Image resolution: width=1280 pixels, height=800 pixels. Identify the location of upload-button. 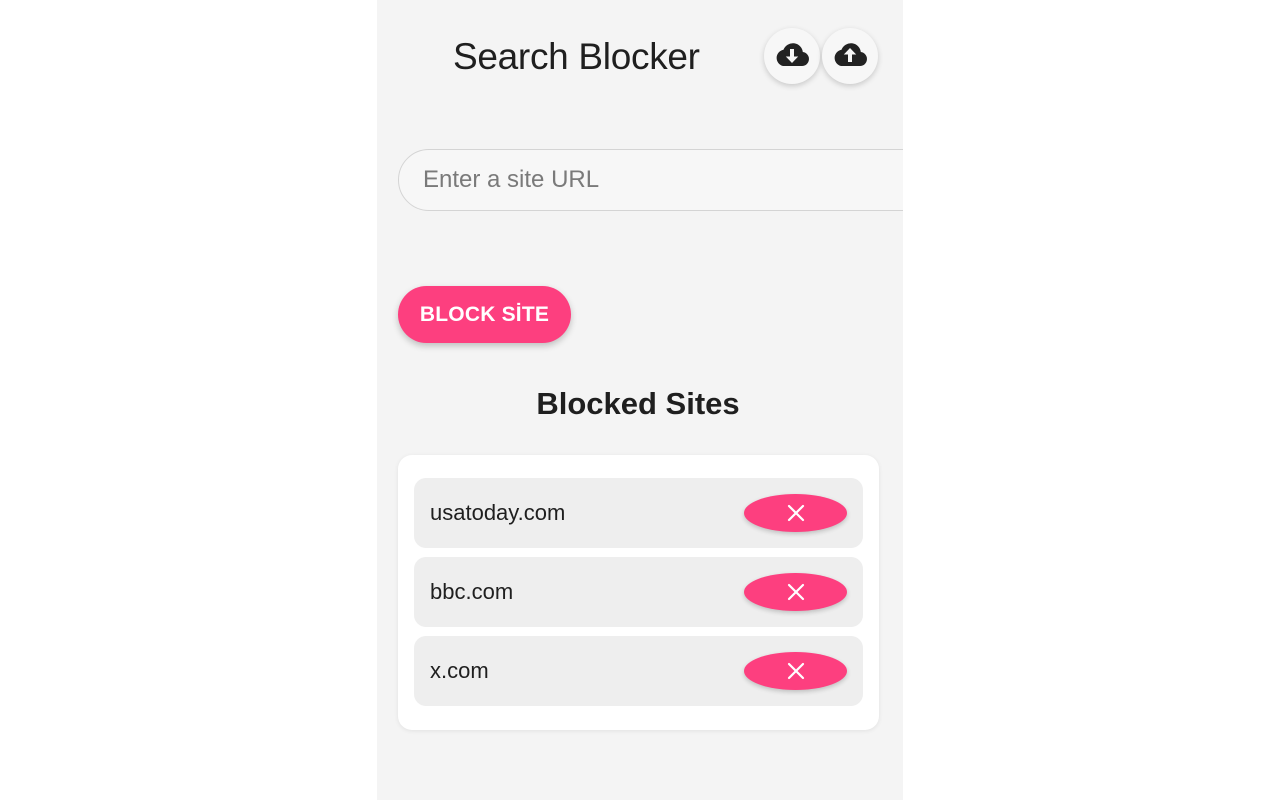
(850, 56).